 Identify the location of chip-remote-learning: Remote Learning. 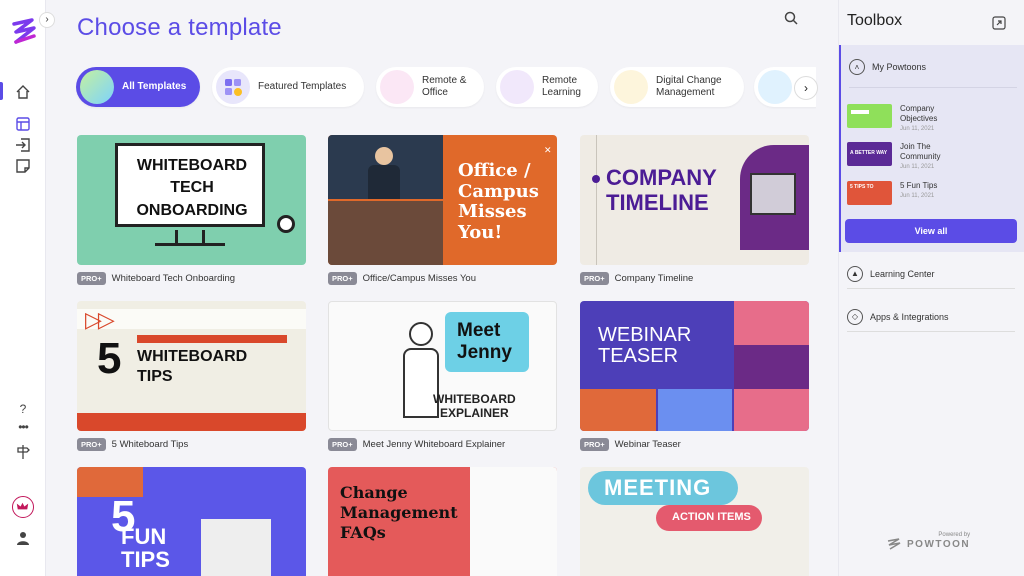
(547, 87).